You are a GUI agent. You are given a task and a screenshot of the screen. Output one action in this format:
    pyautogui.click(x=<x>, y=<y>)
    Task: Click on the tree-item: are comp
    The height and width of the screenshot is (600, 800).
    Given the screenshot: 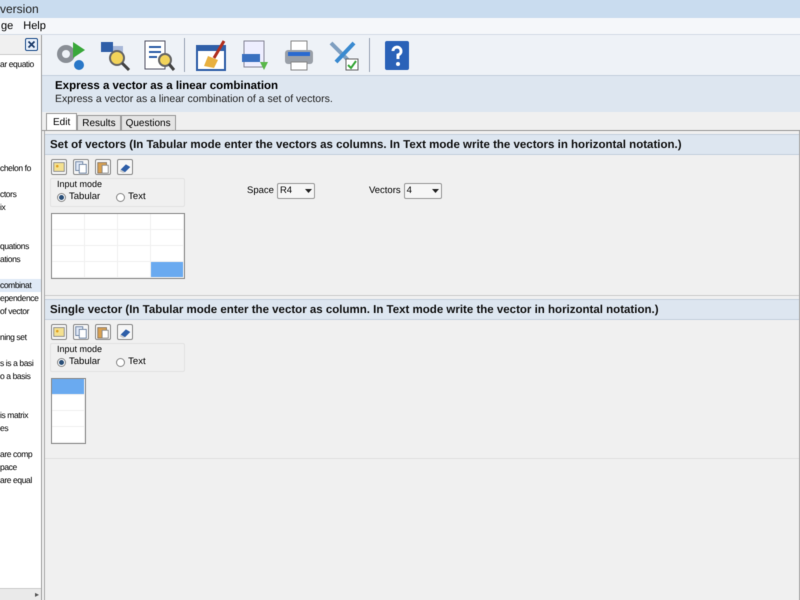 What is the action you would take?
    pyautogui.click(x=16, y=454)
    